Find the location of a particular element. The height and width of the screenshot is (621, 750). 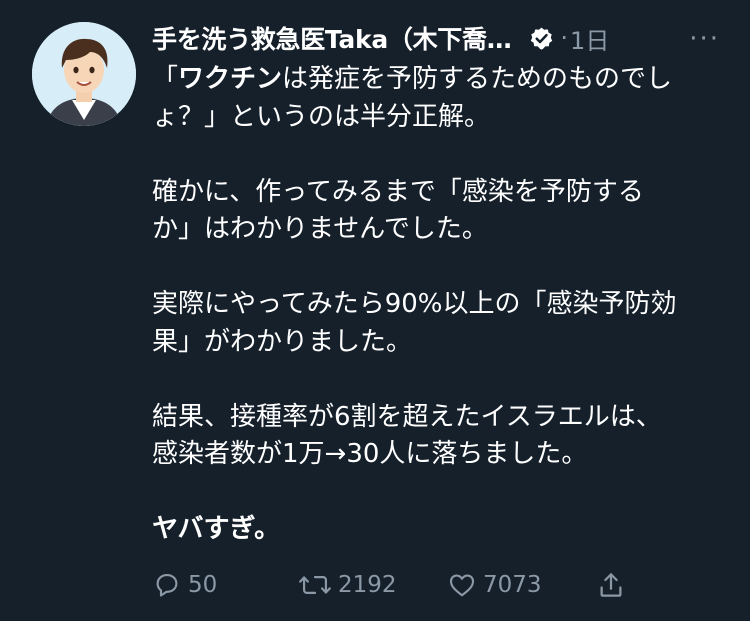

like-count: 7073 is located at coordinates (512, 585).